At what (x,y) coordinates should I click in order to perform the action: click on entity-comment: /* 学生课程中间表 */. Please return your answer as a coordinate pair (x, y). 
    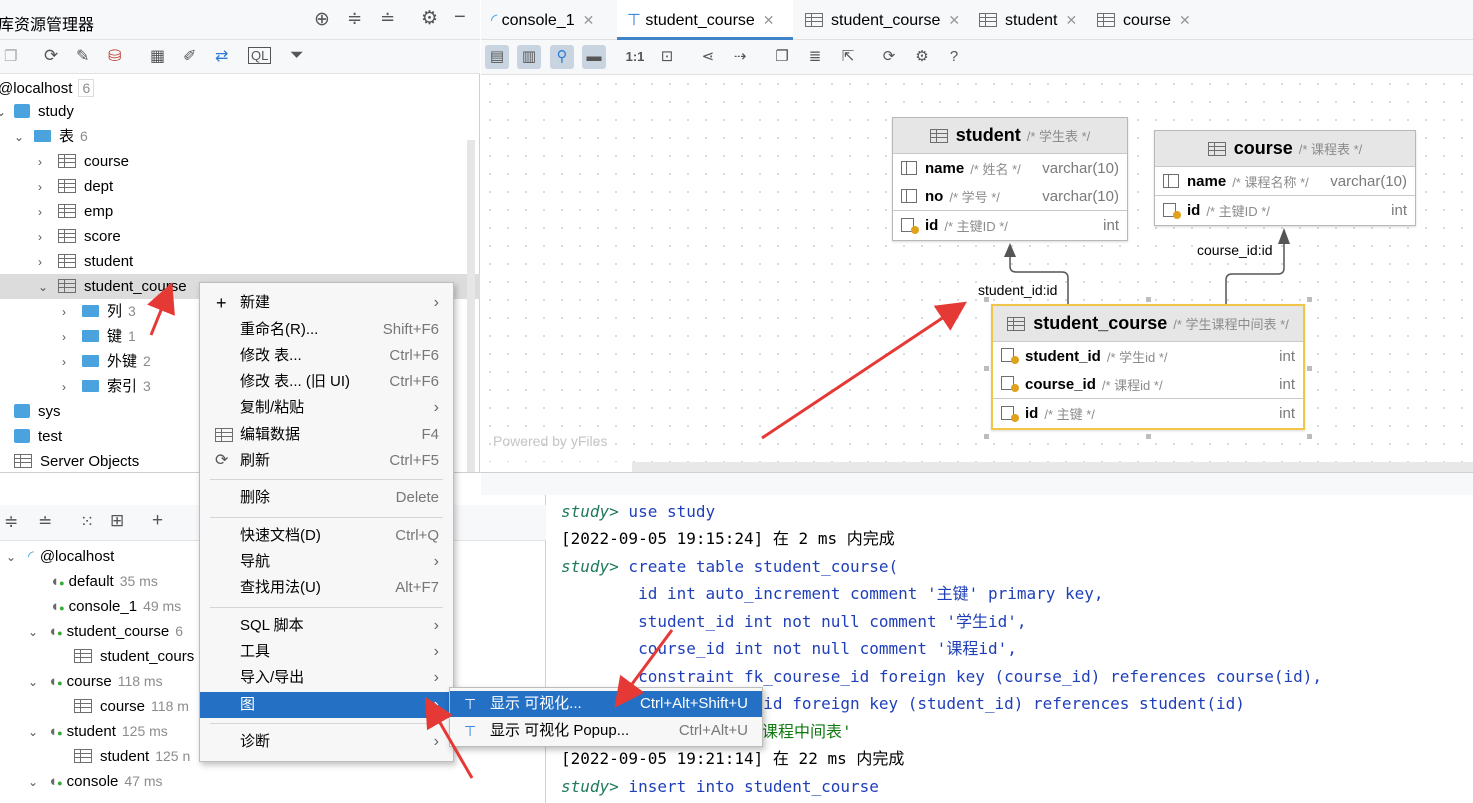
    Looking at the image, I should click on (1231, 324).